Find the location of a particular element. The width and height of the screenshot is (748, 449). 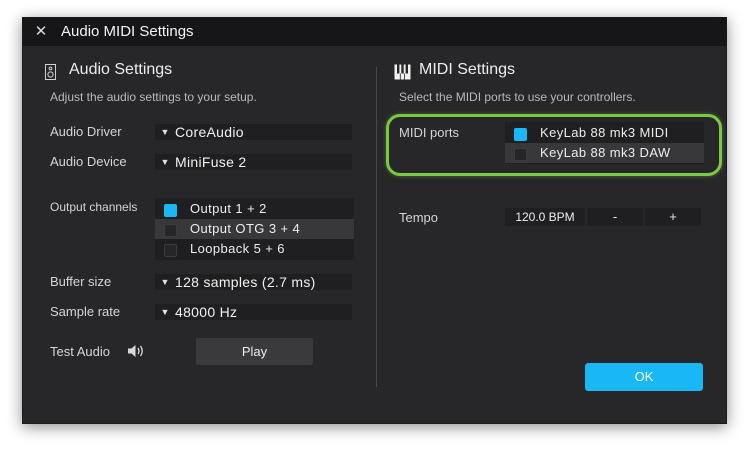

tempo-value: 120.0 BPM is located at coordinates (545, 217).